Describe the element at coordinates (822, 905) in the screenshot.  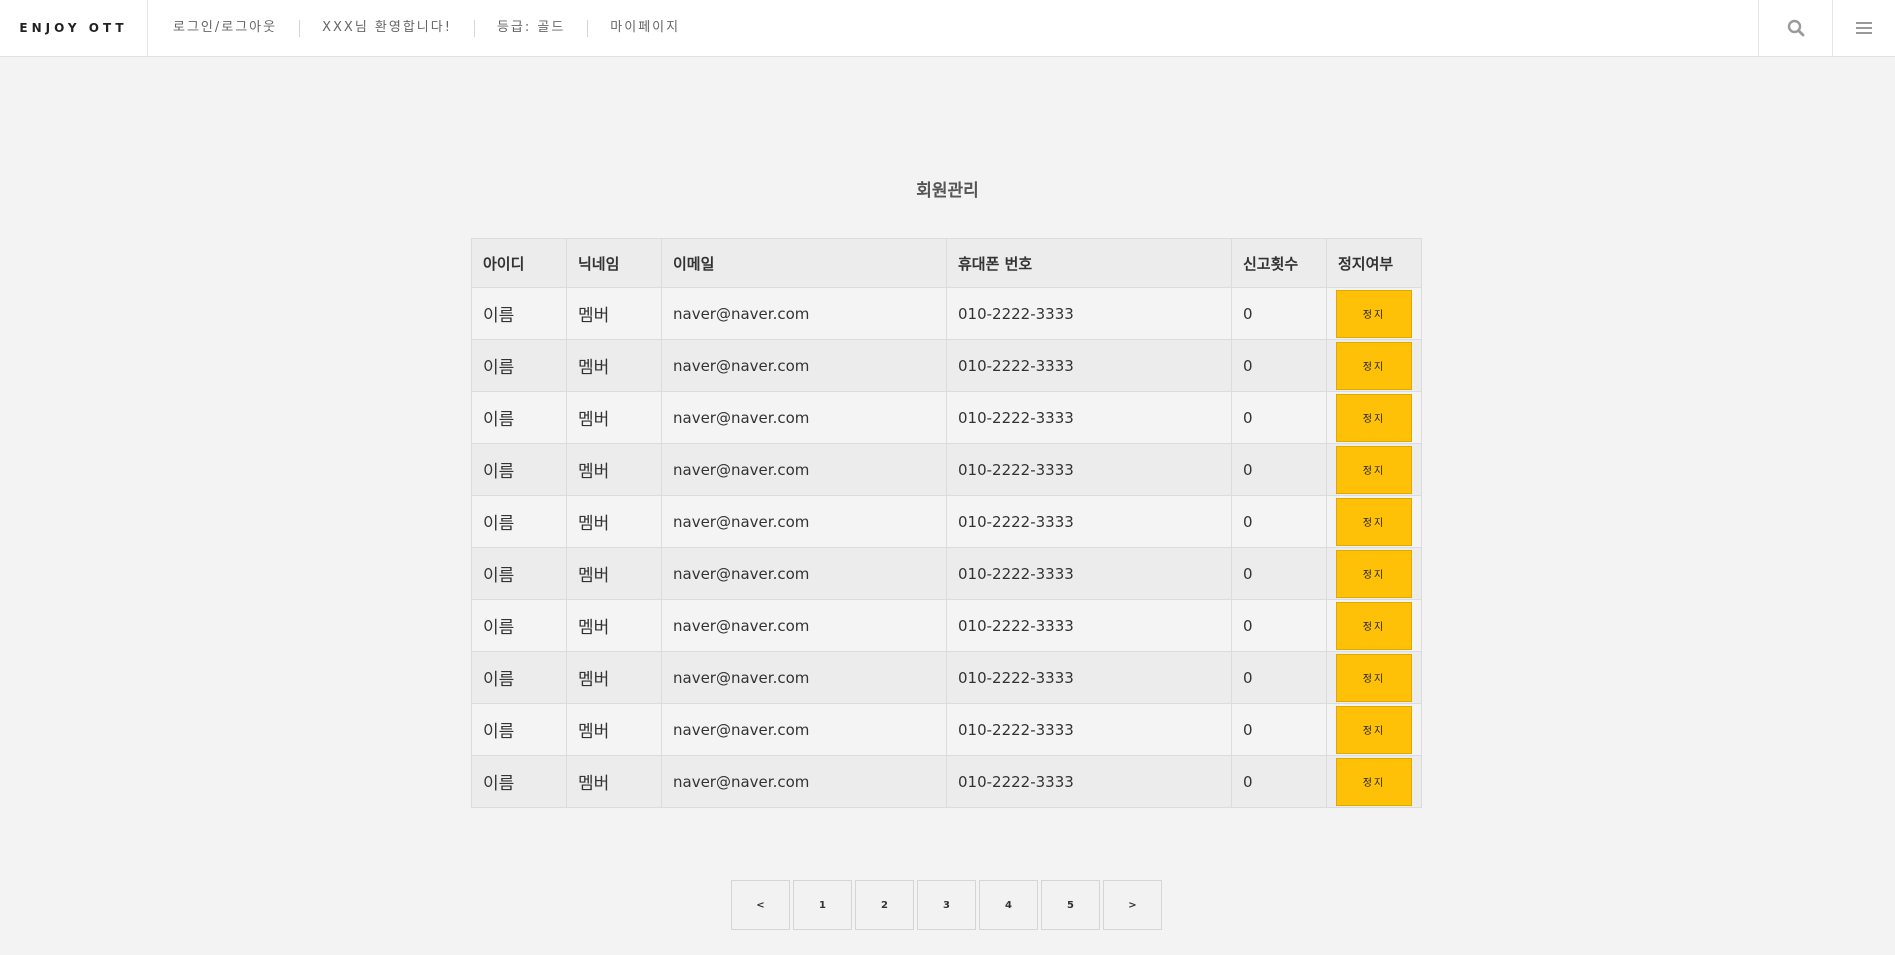
I see `page-button-1: 1` at that location.